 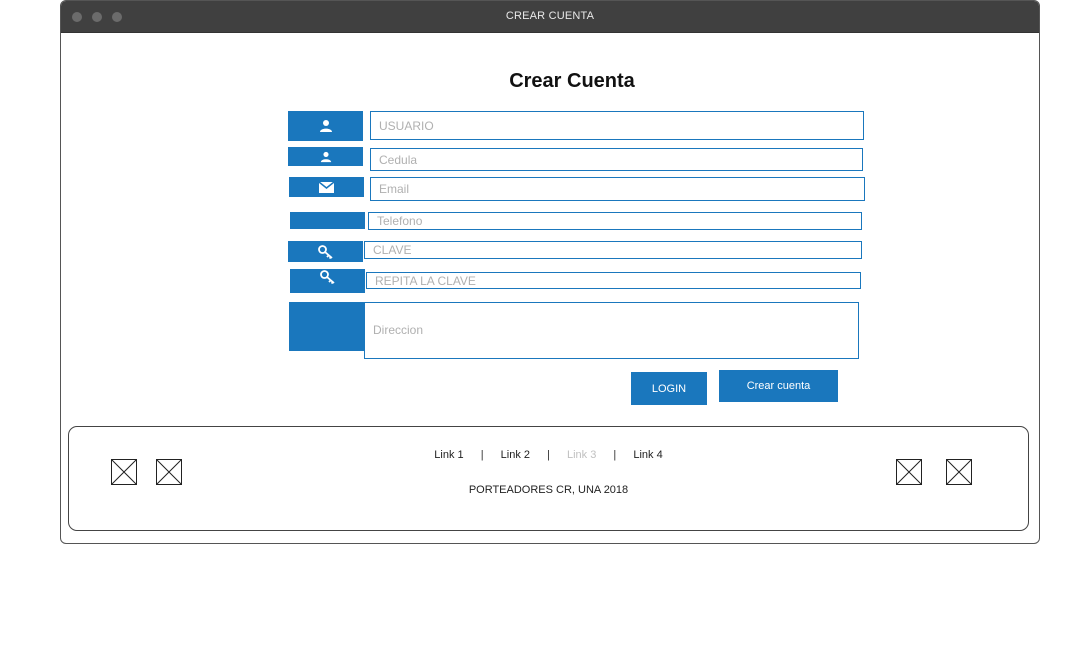 I want to click on telefono-input, so click(x=615, y=221).